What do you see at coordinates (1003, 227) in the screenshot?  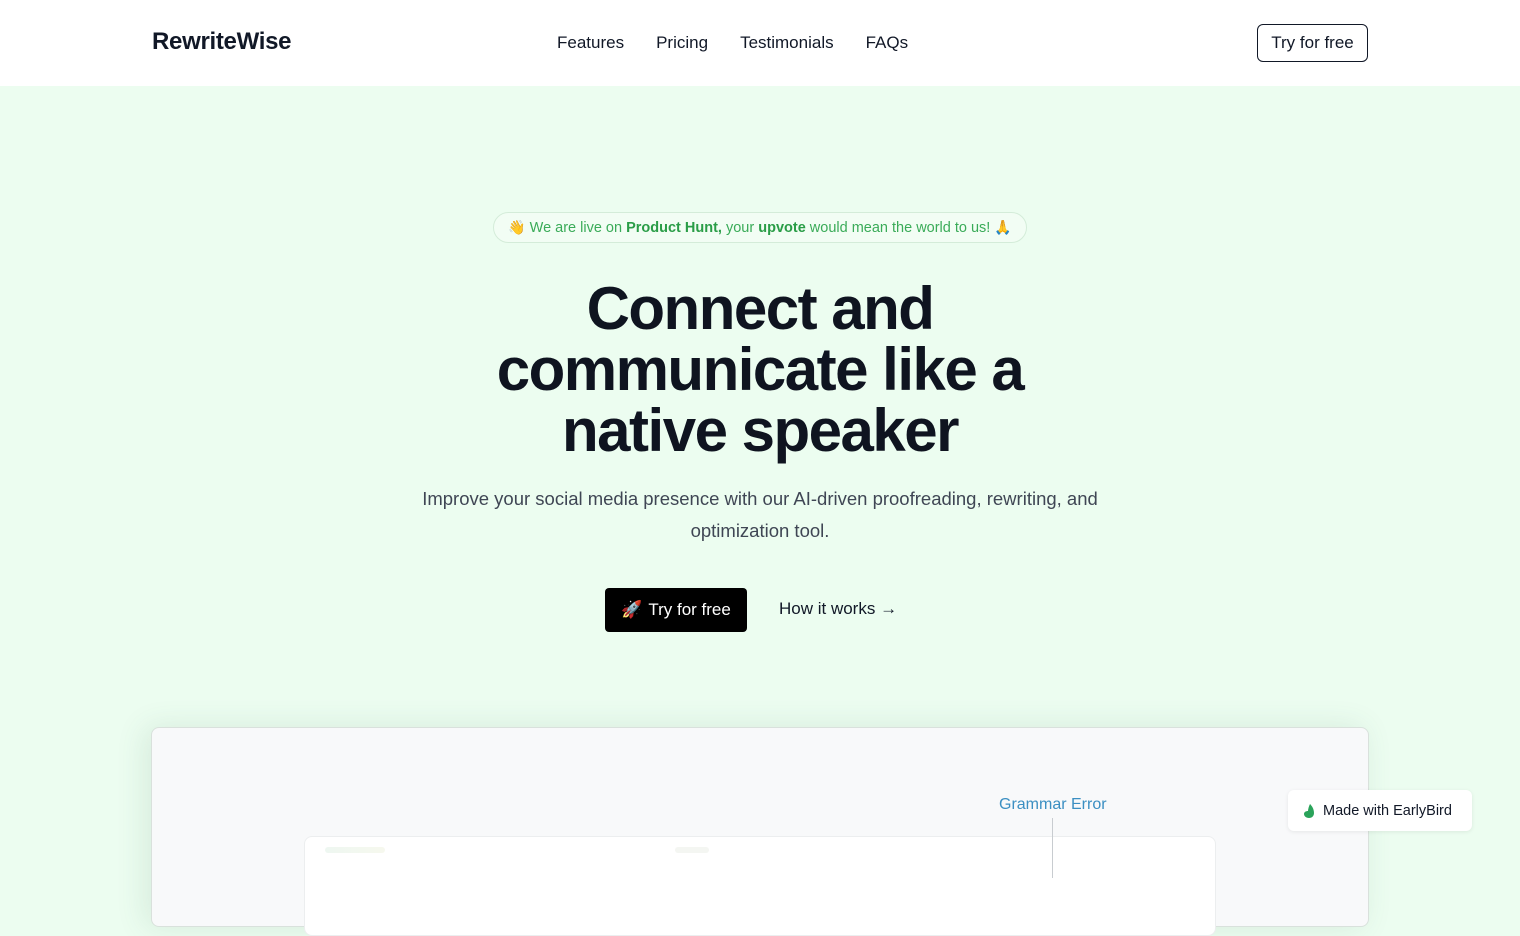 I see `folded-hands-icon: 🙏` at bounding box center [1003, 227].